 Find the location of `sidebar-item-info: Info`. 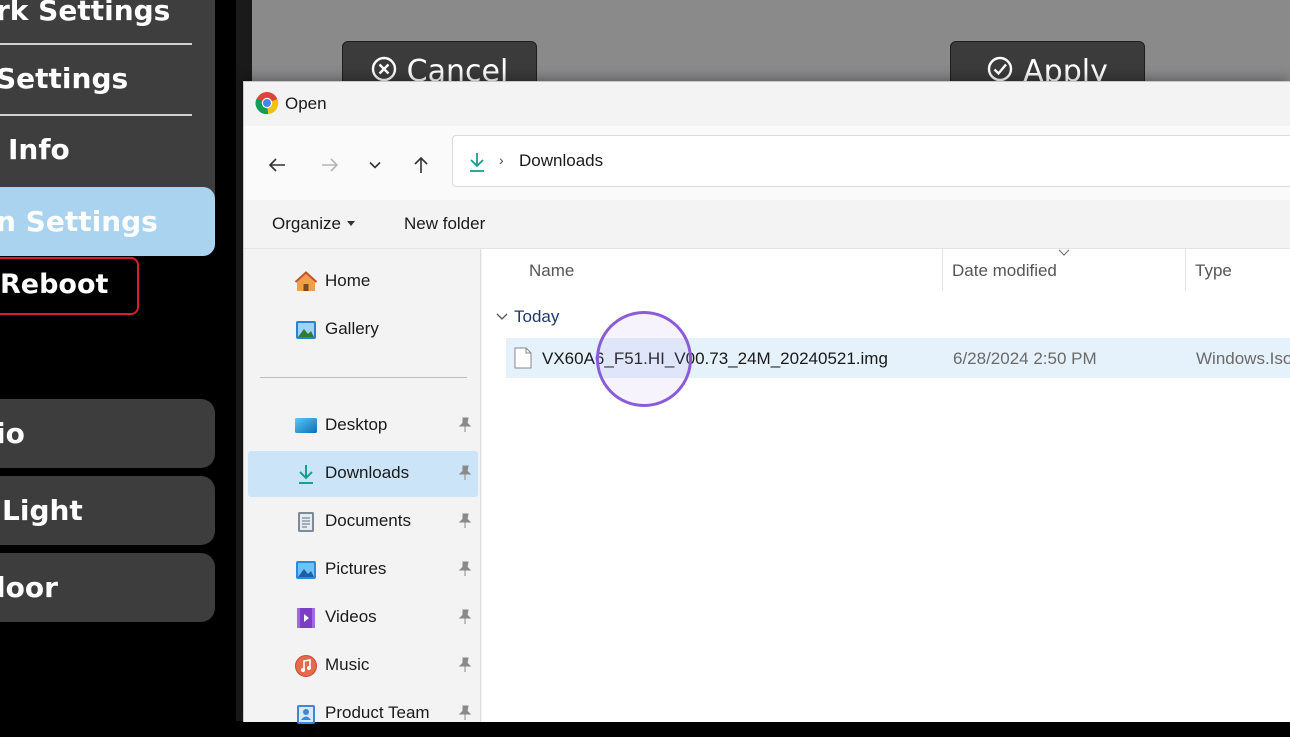

sidebar-item-info: Info is located at coordinates (107, 153).